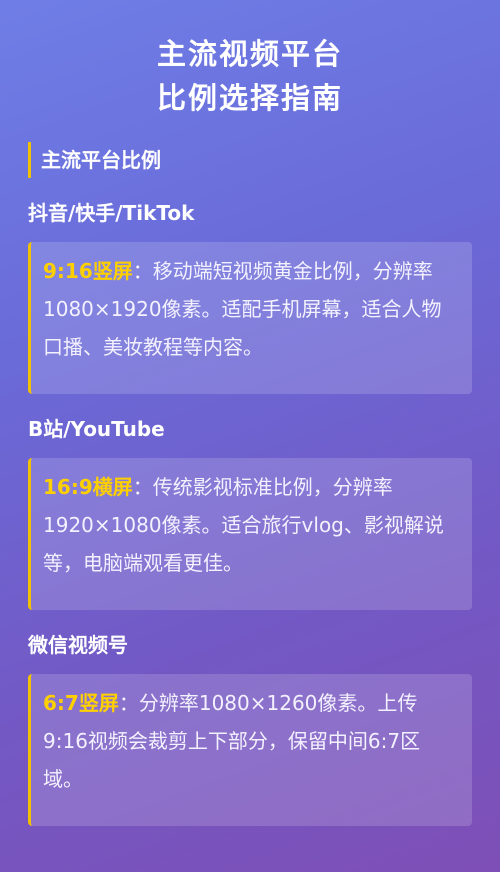  What do you see at coordinates (111, 213) in the screenshot?
I see `platform-name-douyin: 抖音/快手/TikTok` at bounding box center [111, 213].